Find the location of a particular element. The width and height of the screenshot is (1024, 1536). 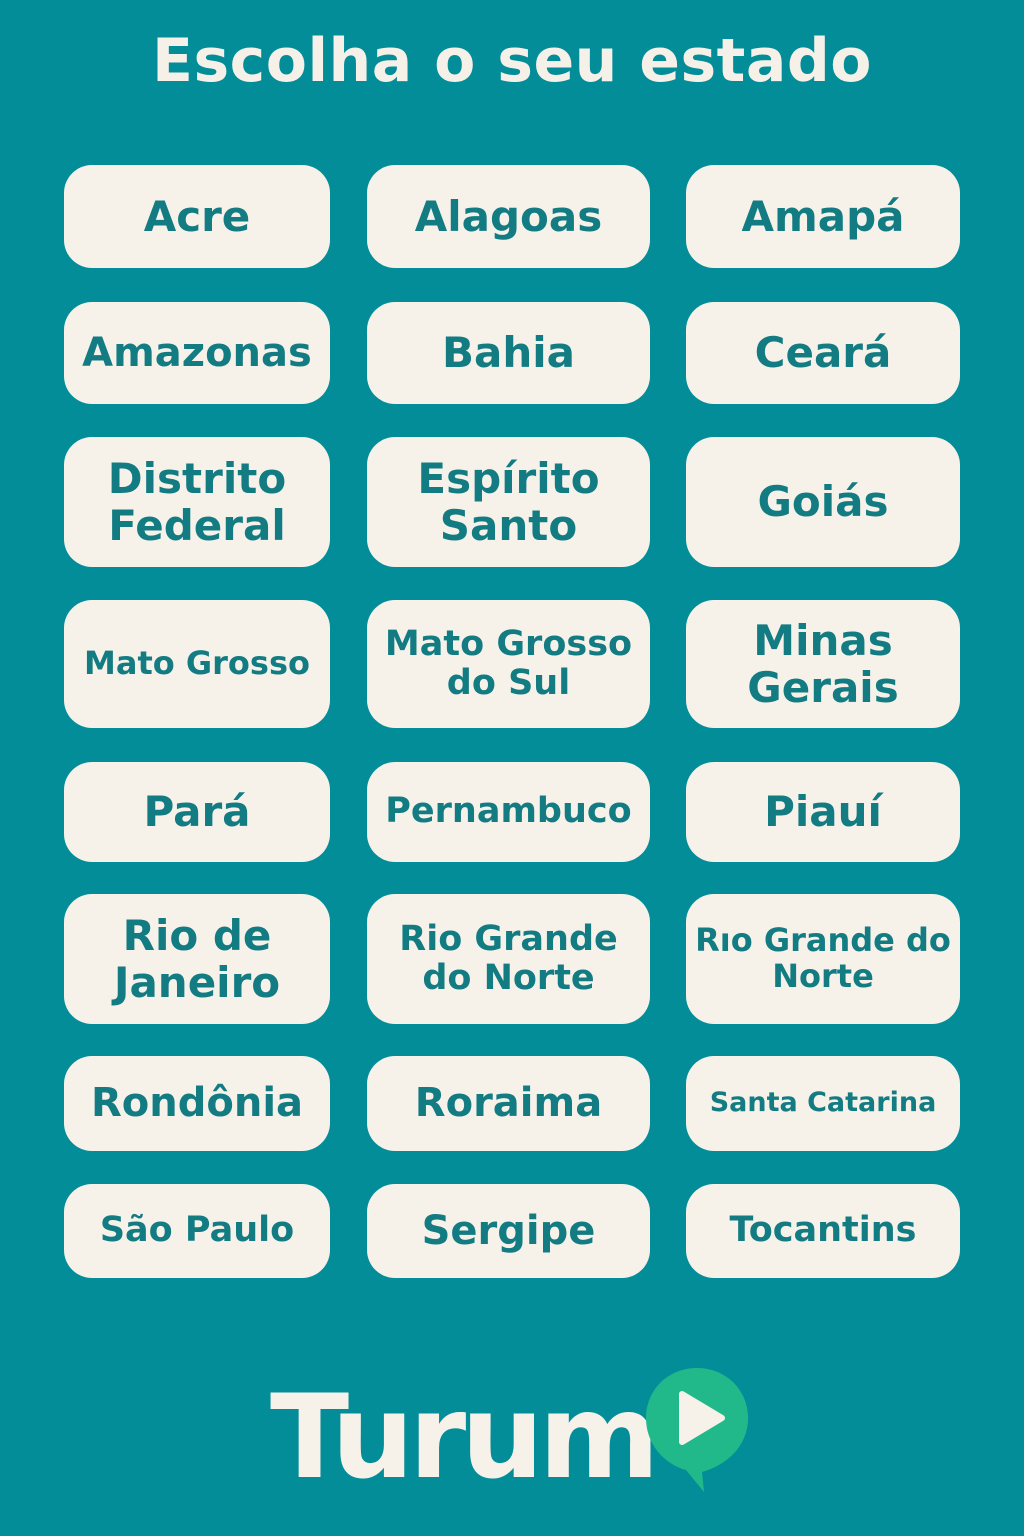

state-button-amapa: Amapá is located at coordinates (823, 216).